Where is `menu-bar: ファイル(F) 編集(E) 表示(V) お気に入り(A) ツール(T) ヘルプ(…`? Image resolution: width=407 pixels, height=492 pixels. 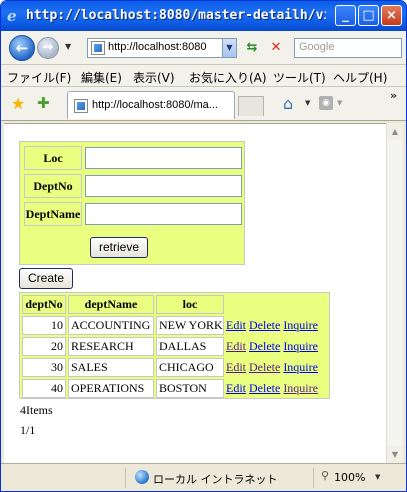
menu-bar: ファイル(F) 編集(E) 表示(V) お気に入り(A) ツール(T) ヘルプ(… is located at coordinates (203, 76).